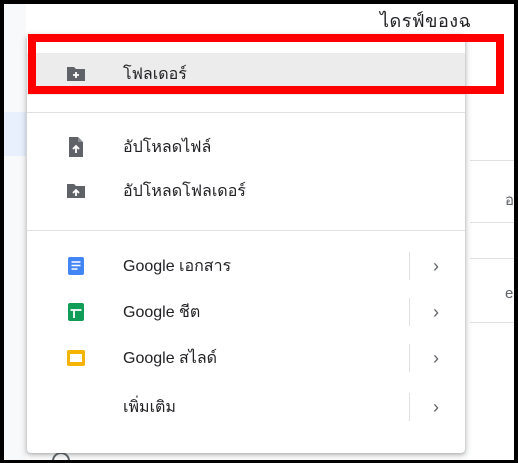  What do you see at coordinates (170, 358) in the screenshot?
I see `menu-item-label: Google สไลด์` at bounding box center [170, 358].